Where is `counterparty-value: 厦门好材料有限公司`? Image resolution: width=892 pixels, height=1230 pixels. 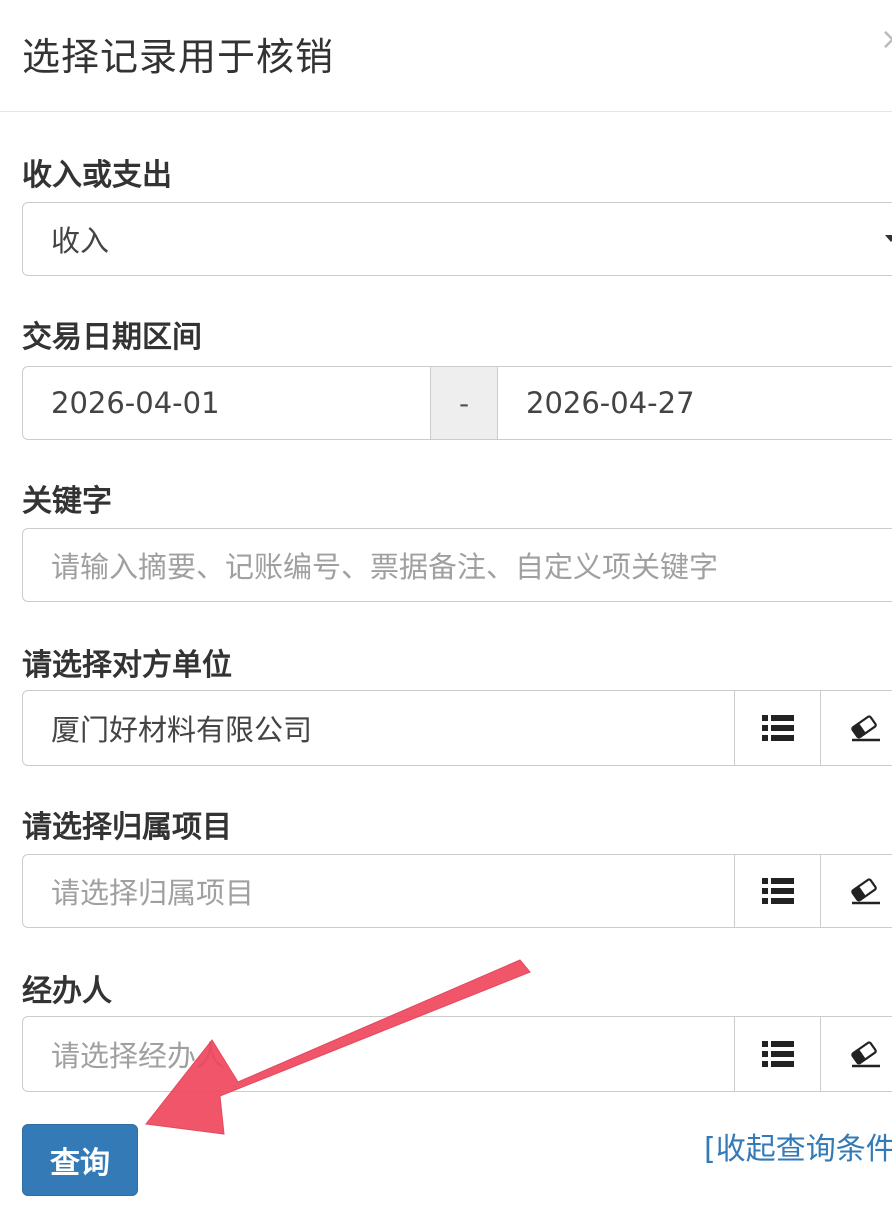
counterparty-value: 厦门好材料有限公司 is located at coordinates (182, 730).